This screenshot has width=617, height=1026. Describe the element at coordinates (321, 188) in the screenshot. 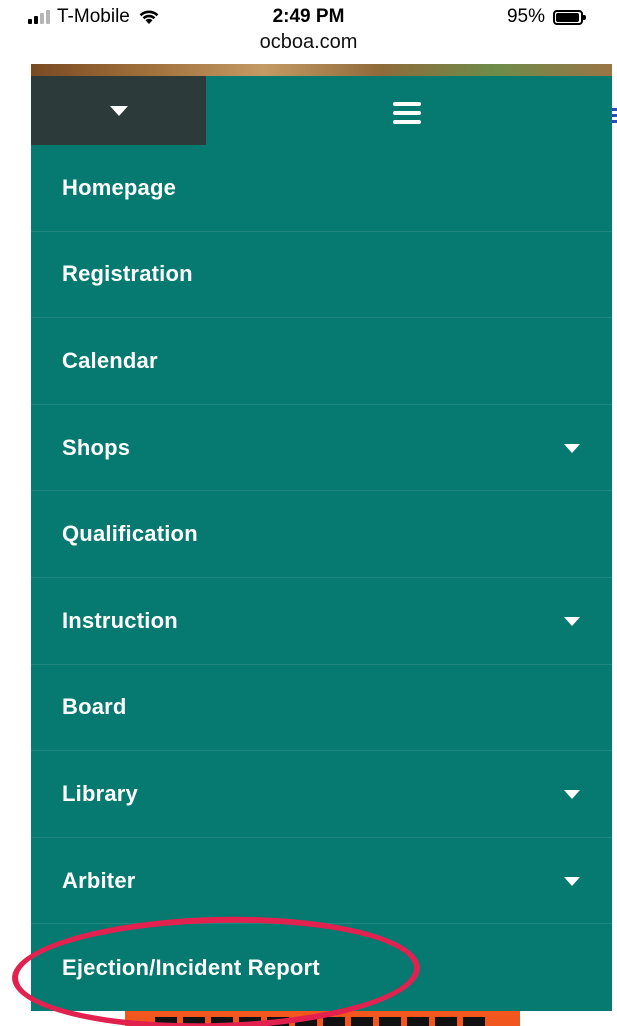

I see `nav-item-homepage: Homepage` at that location.